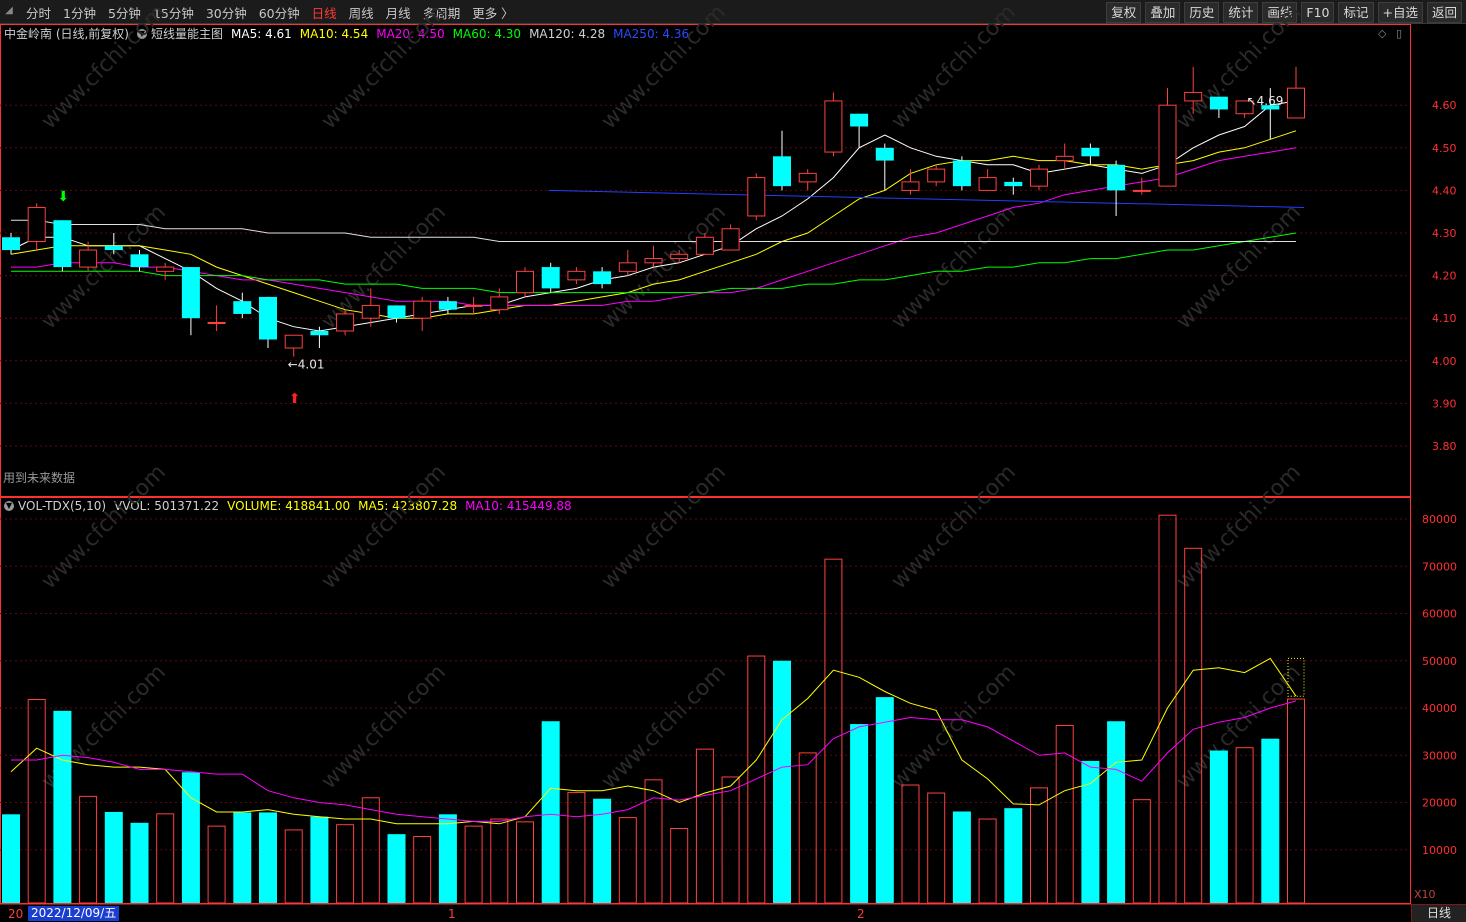 Image resolution: width=1466 pixels, height=922 pixels. Describe the element at coordinates (1444, 105) in the screenshot. I see `price-tick-label: 4.60` at that location.